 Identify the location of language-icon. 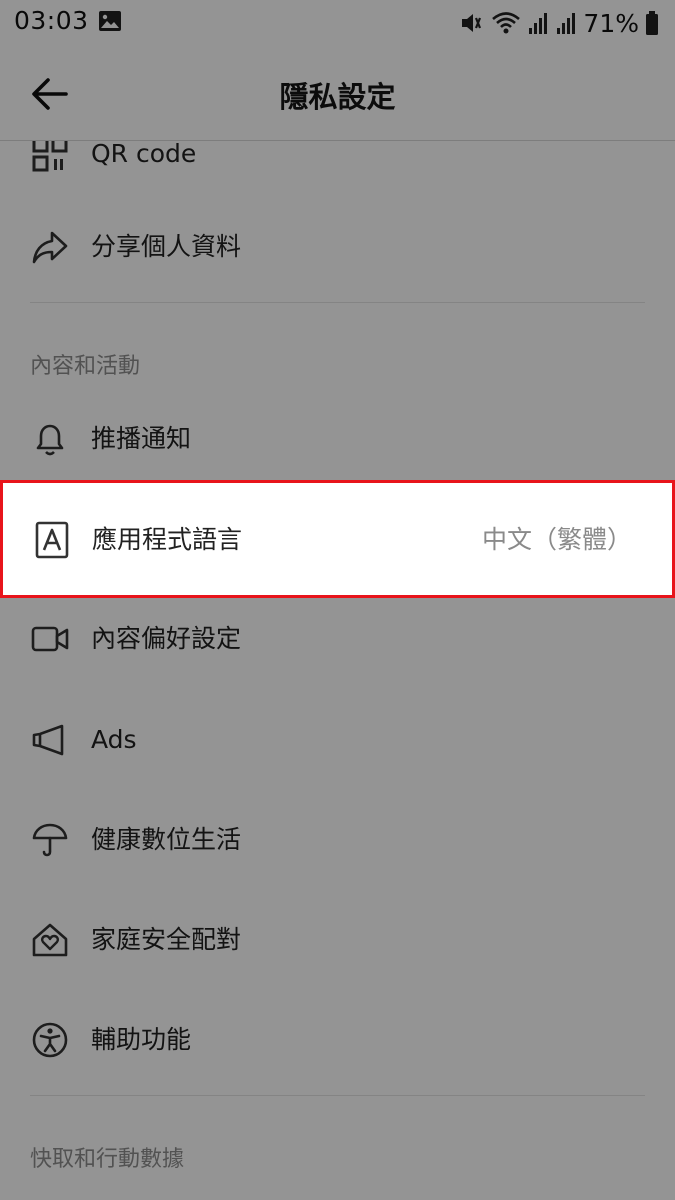
(52, 540).